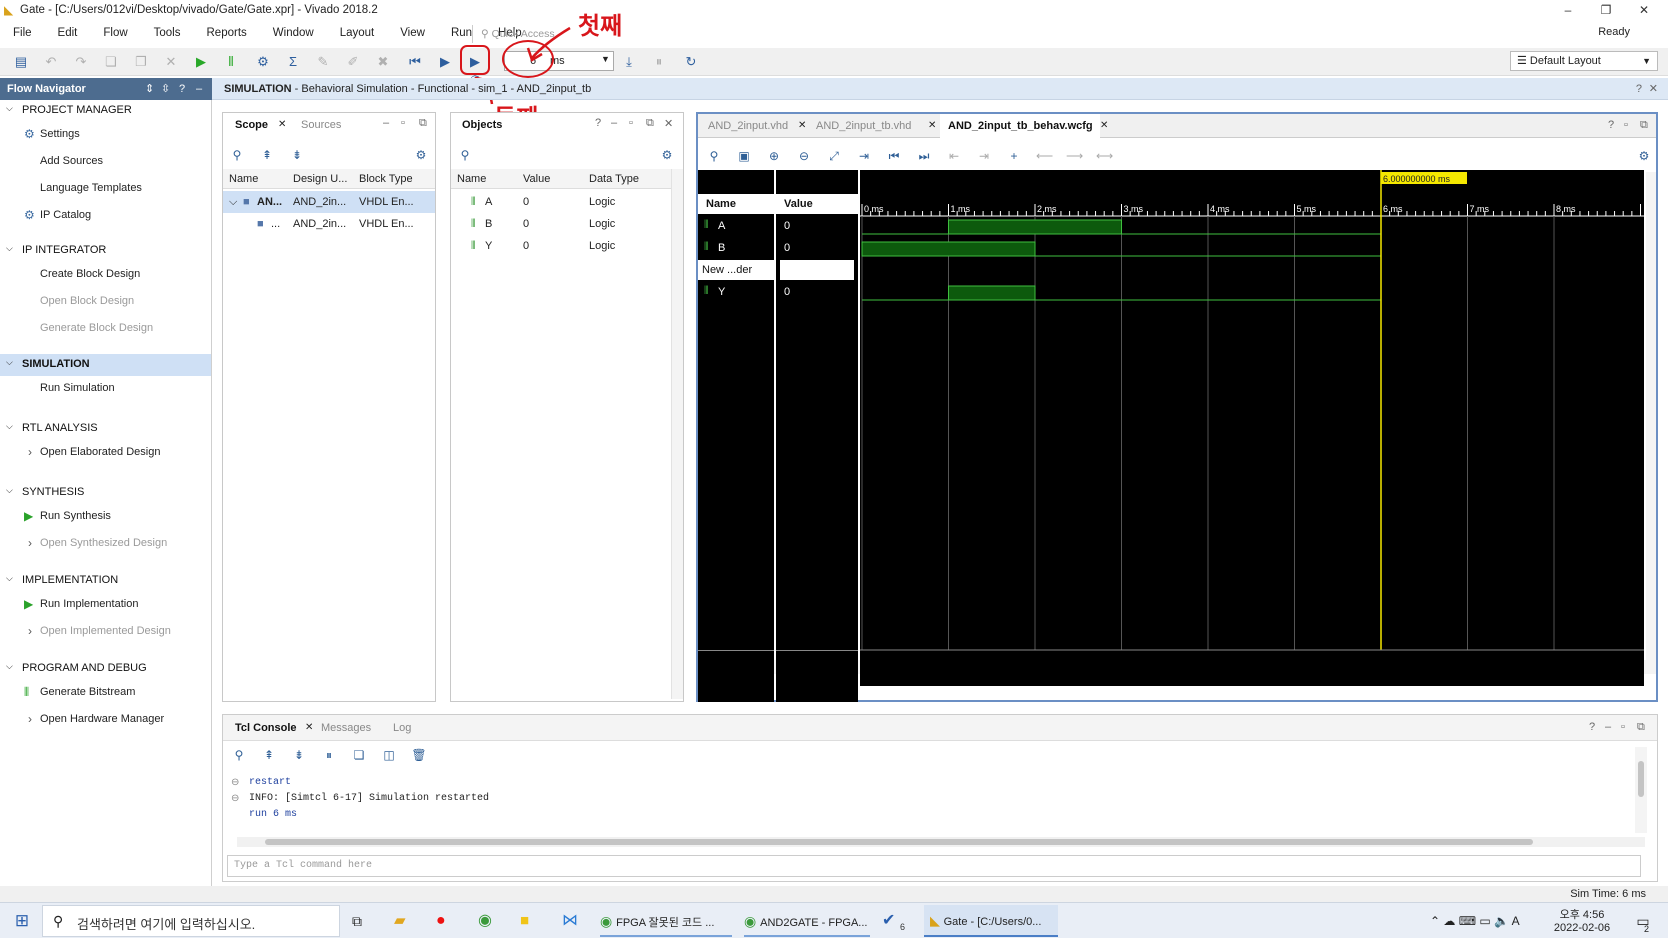  What do you see at coordinates (894, 156) in the screenshot?
I see `goto-start-icon: ⏮` at bounding box center [894, 156].